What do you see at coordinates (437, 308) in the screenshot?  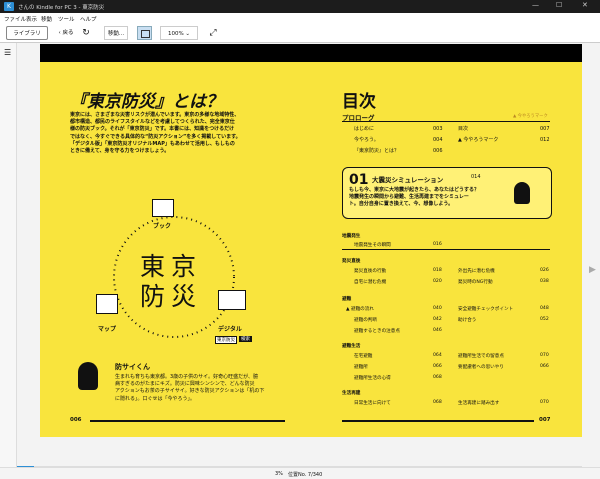 I see `toc-page: 040` at bounding box center [437, 308].